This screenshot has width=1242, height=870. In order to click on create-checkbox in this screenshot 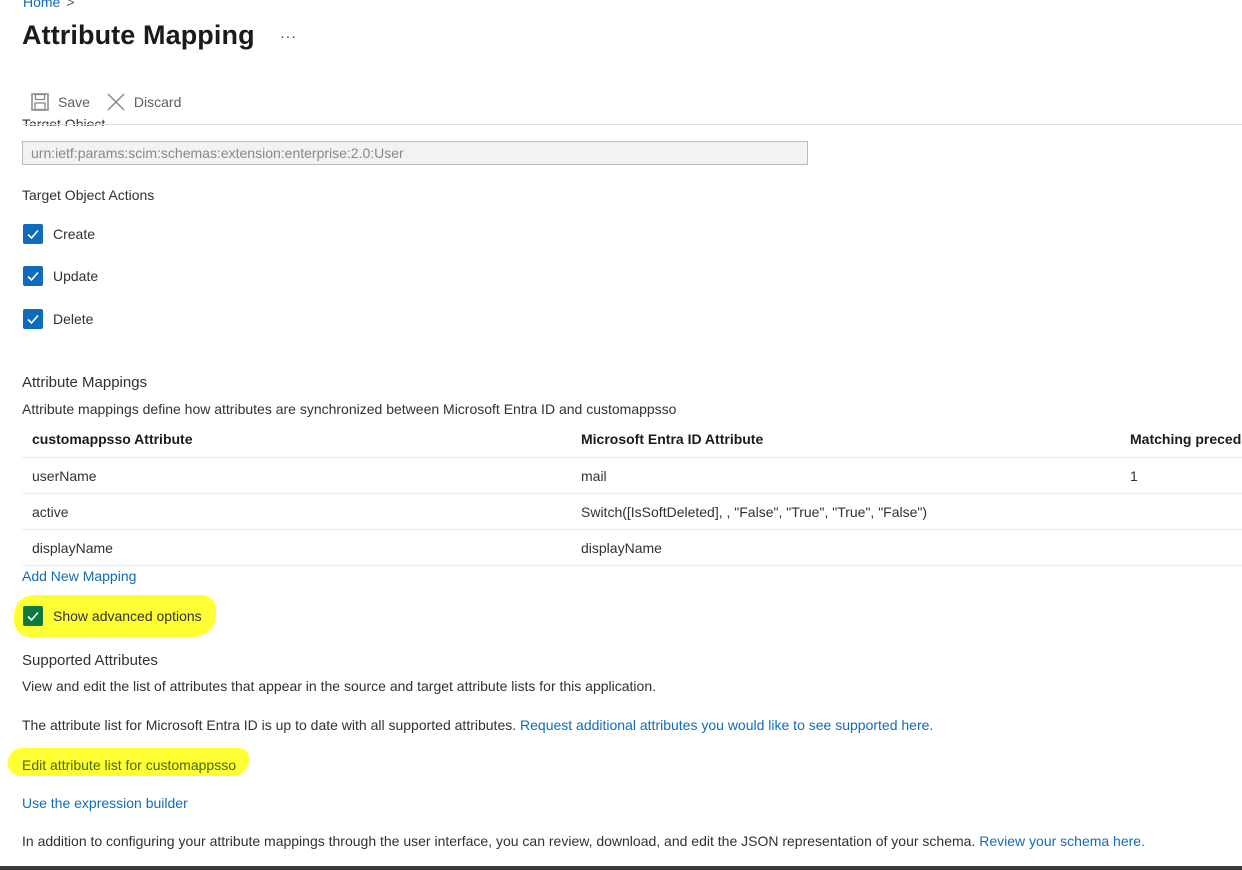, I will do `click(33, 234)`.